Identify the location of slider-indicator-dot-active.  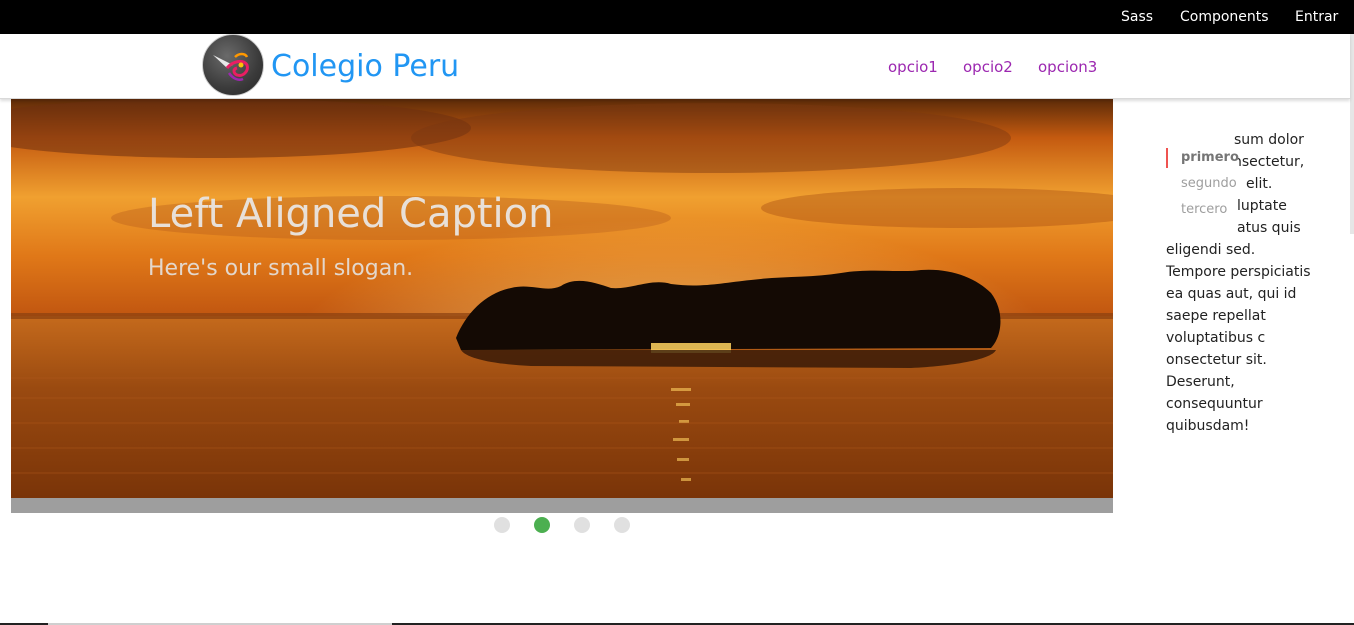
(542, 525).